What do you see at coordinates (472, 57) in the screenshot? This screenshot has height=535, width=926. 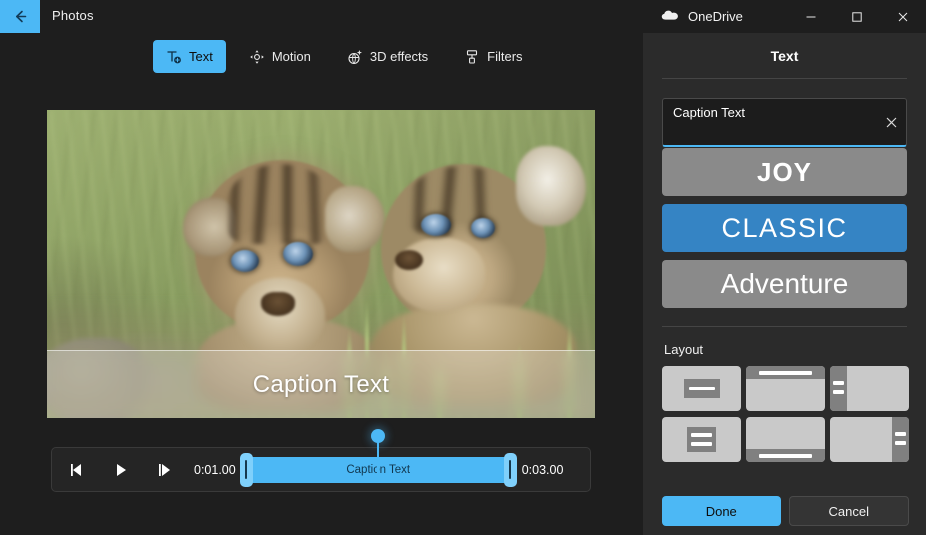 I see `filters-brush-icon` at bounding box center [472, 57].